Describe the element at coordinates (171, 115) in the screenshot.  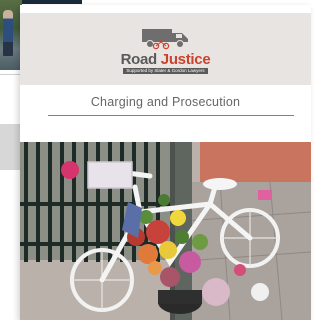
I see `accent-underline` at that location.